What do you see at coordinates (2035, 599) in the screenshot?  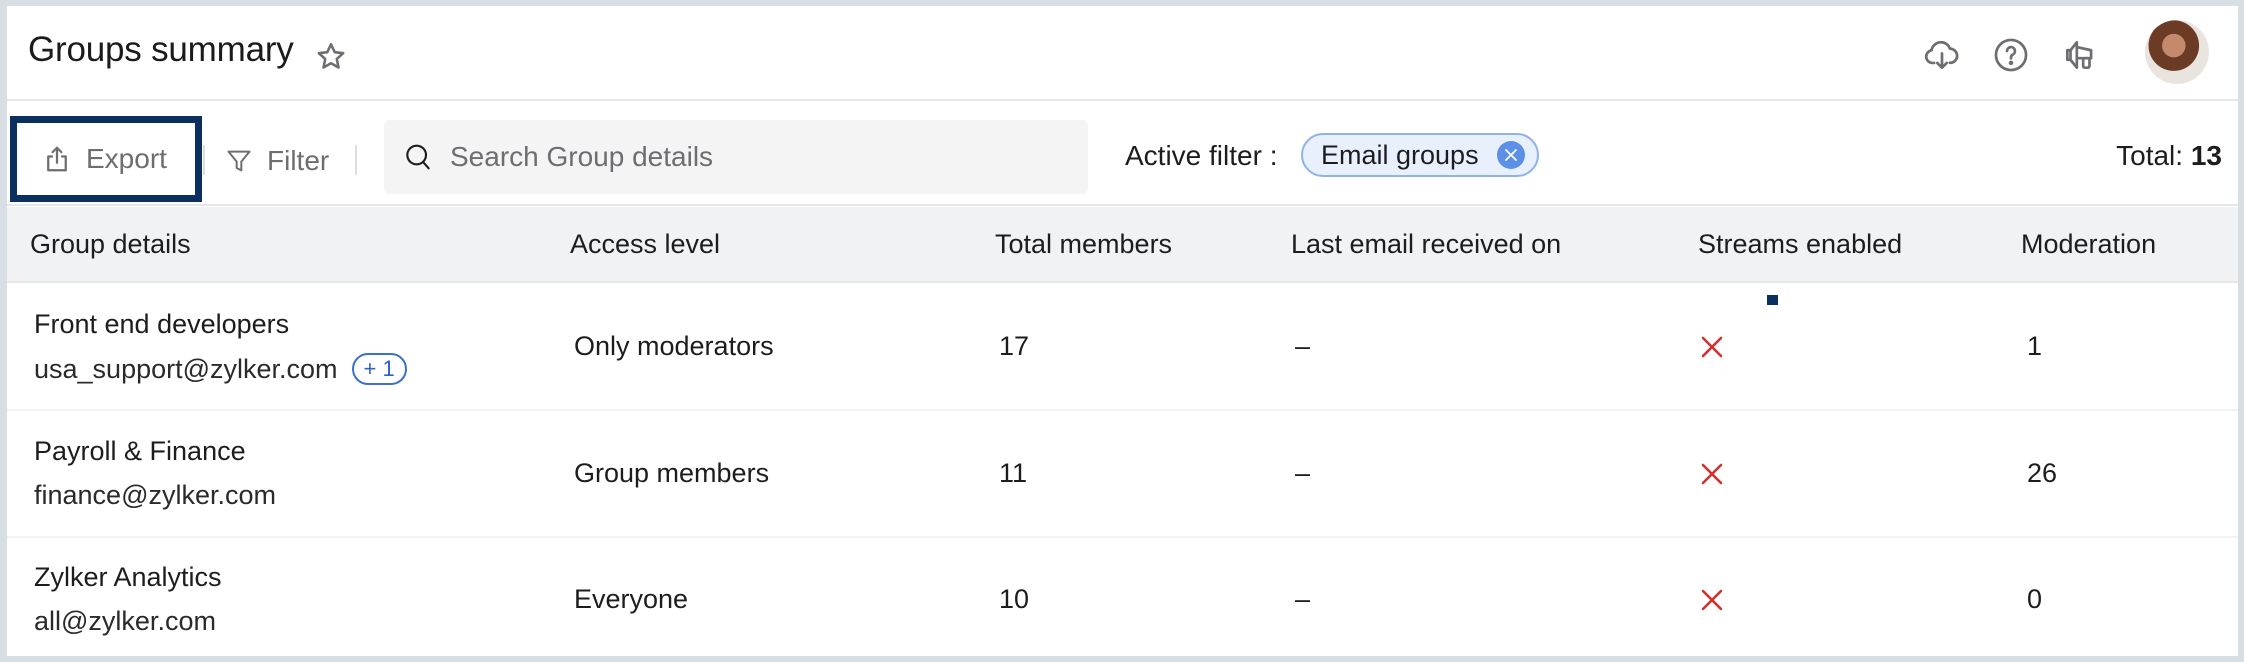 I see `moderation-count: 0` at bounding box center [2035, 599].